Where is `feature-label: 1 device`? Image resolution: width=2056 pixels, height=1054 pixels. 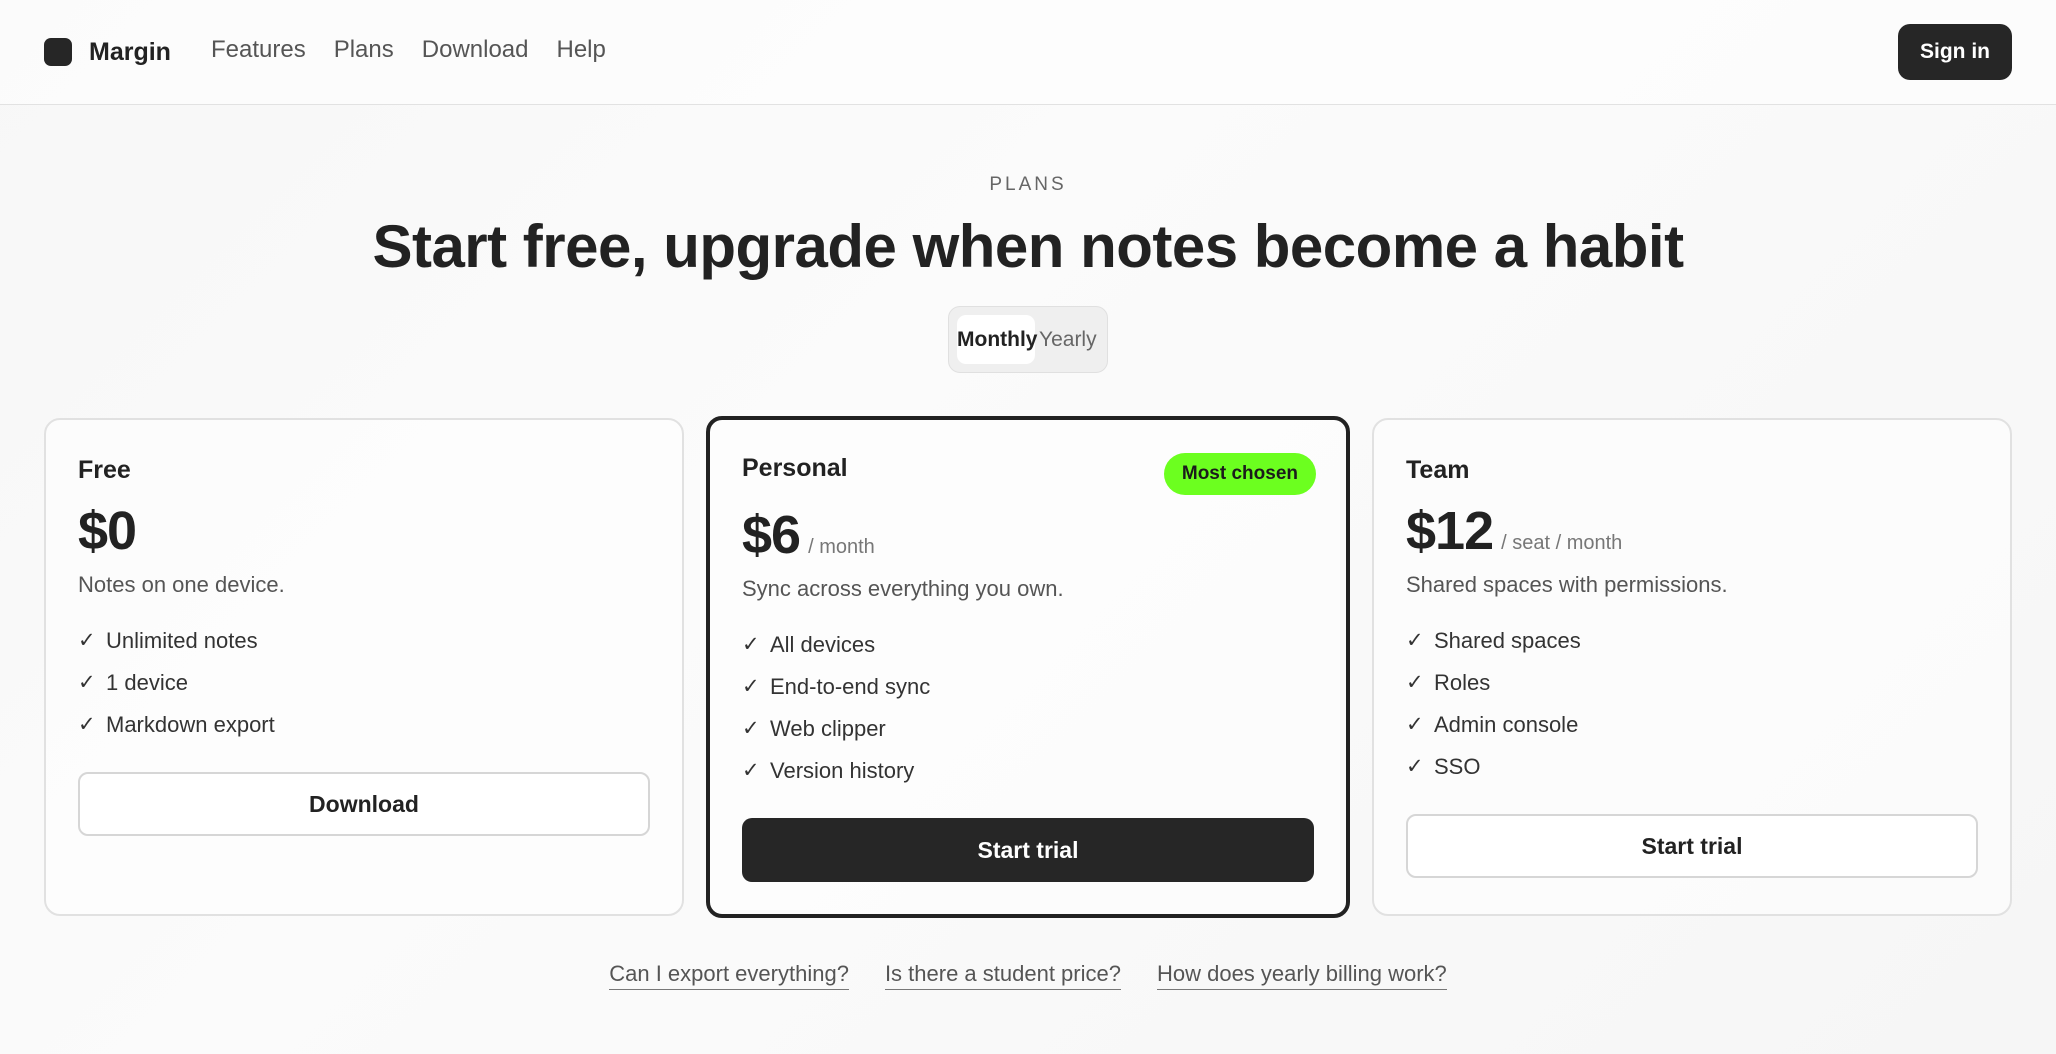 feature-label: 1 device is located at coordinates (147, 682).